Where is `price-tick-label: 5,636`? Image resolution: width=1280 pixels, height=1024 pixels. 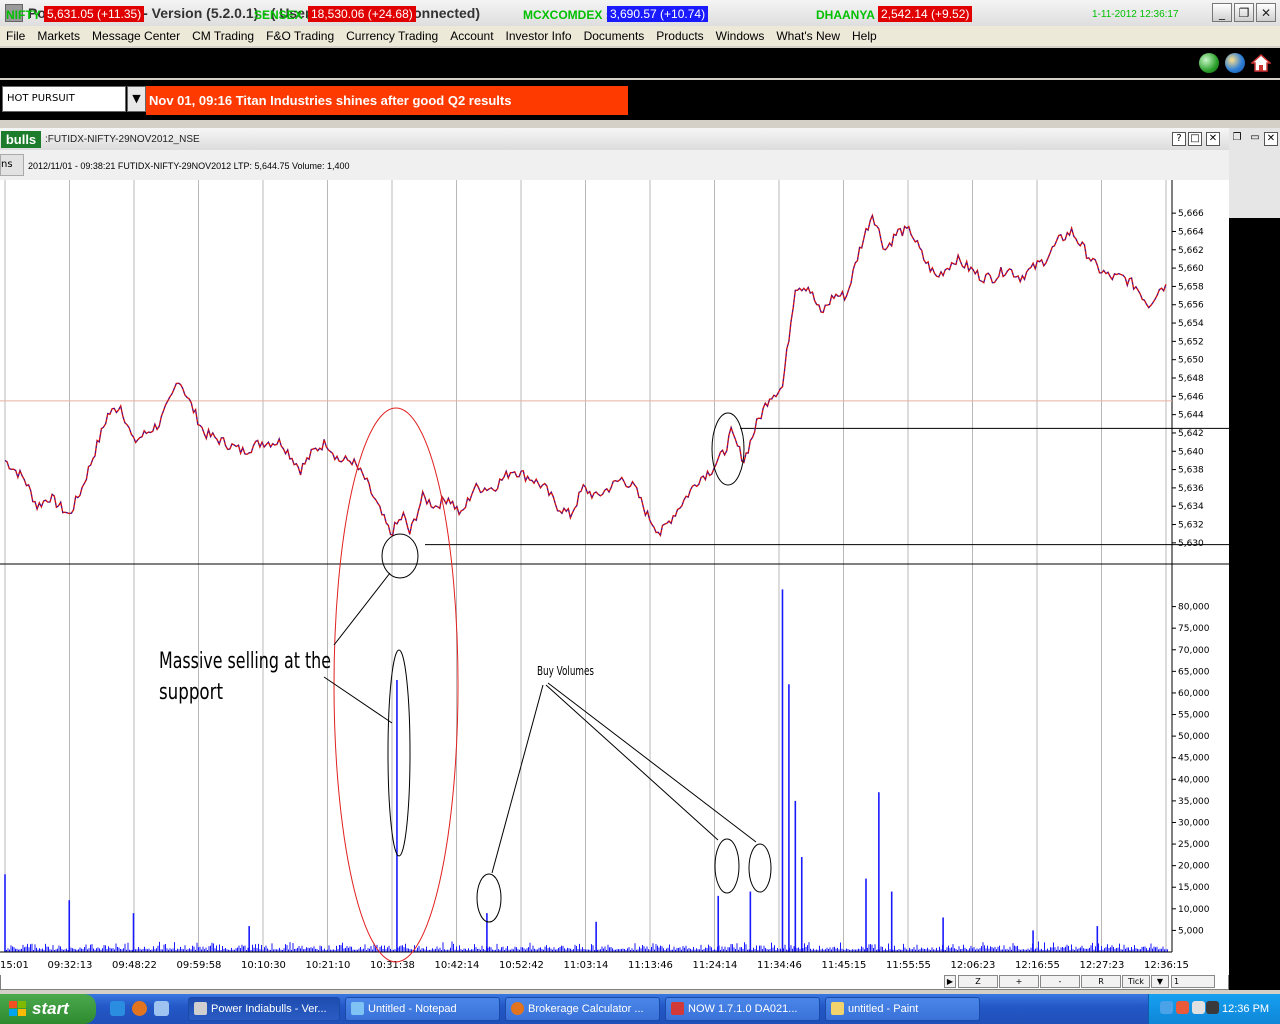
price-tick-label: 5,636 is located at coordinates (1191, 489).